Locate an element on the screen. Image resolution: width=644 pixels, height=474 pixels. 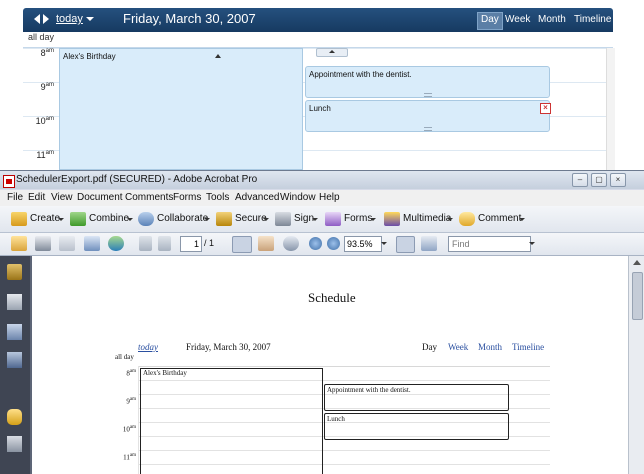
document-scrollbar is located at coordinates (636, 365).